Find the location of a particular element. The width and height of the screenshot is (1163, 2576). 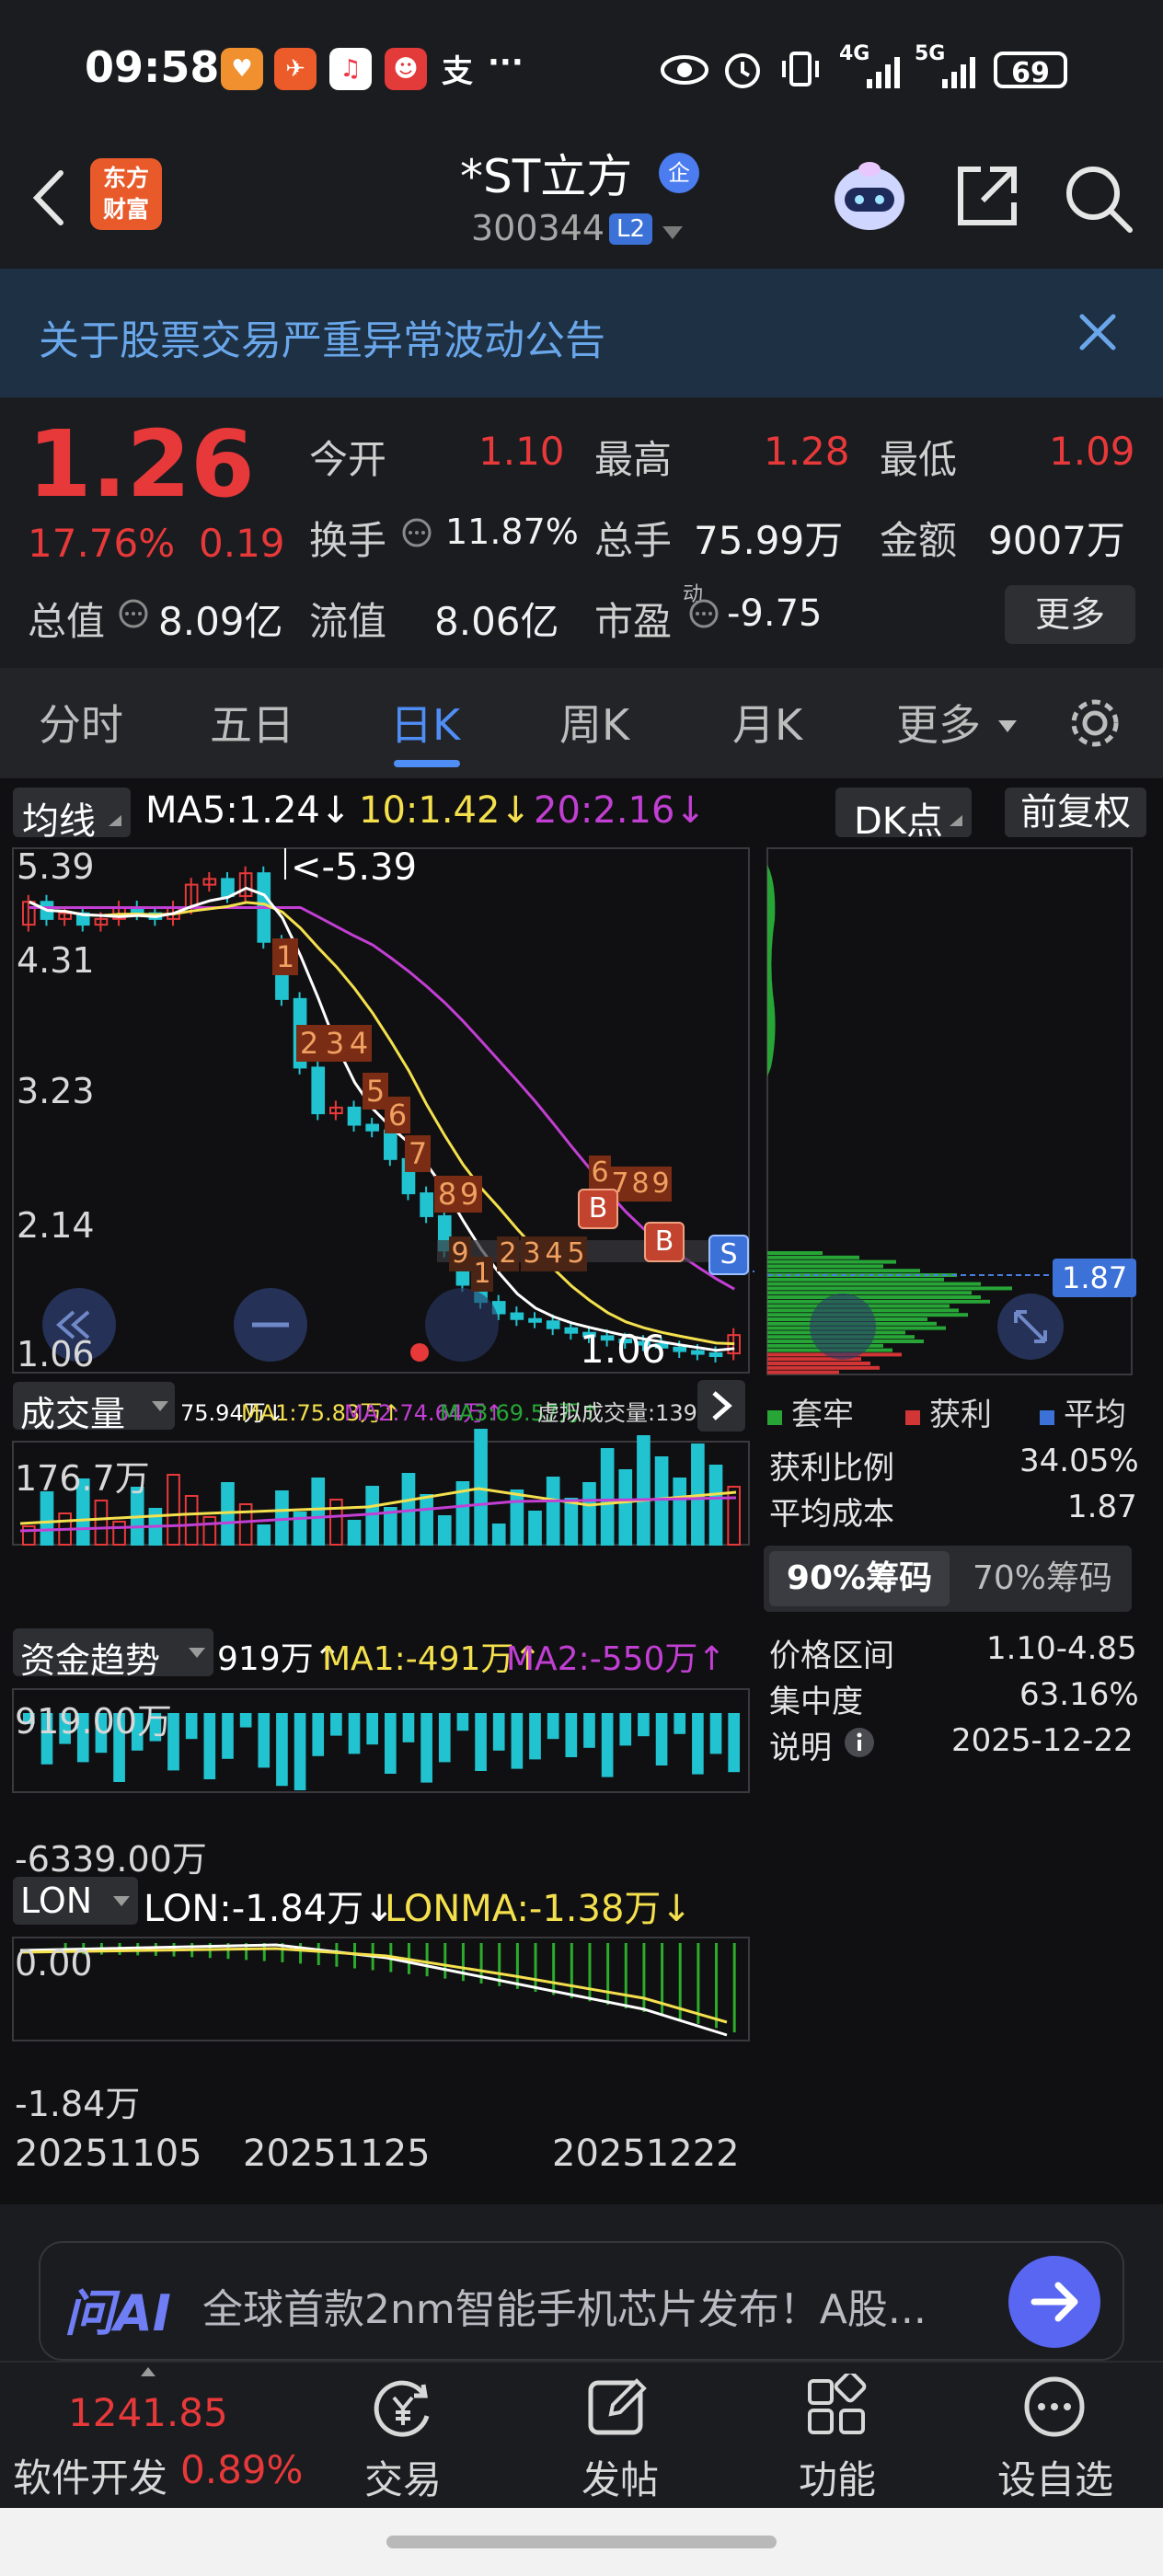

more-circle-icon is located at coordinates (1054, 2407).